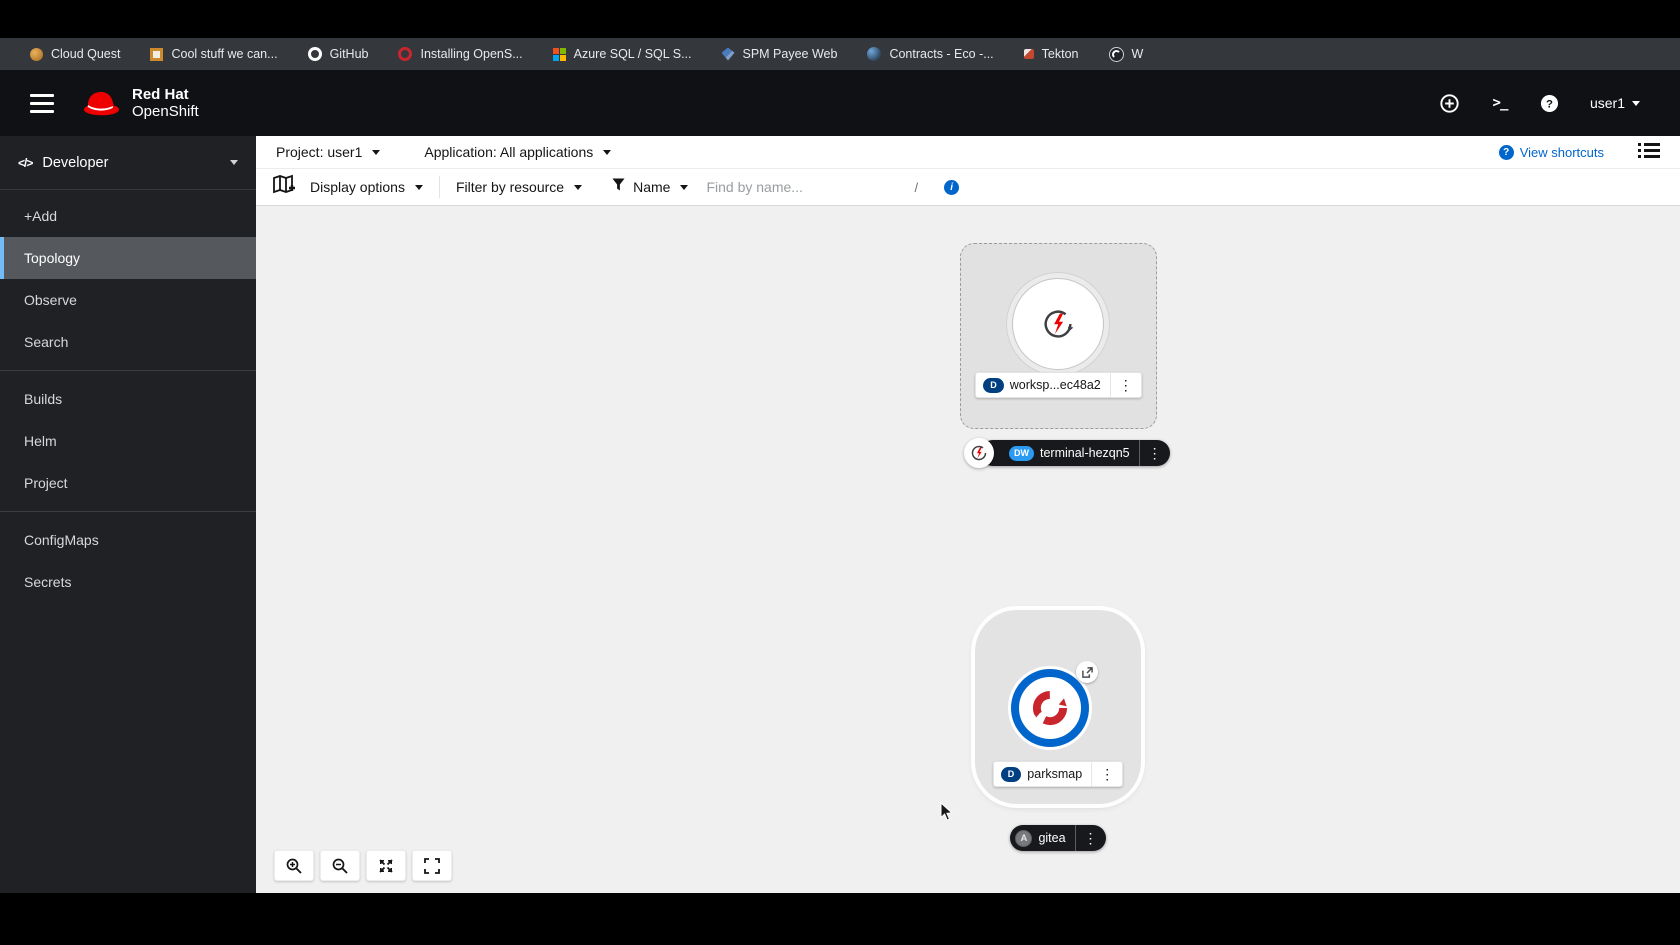 The height and width of the screenshot is (945, 1680). Describe the element at coordinates (42, 103) in the screenshot. I see `nav-toggle-hamburger-icon` at that location.